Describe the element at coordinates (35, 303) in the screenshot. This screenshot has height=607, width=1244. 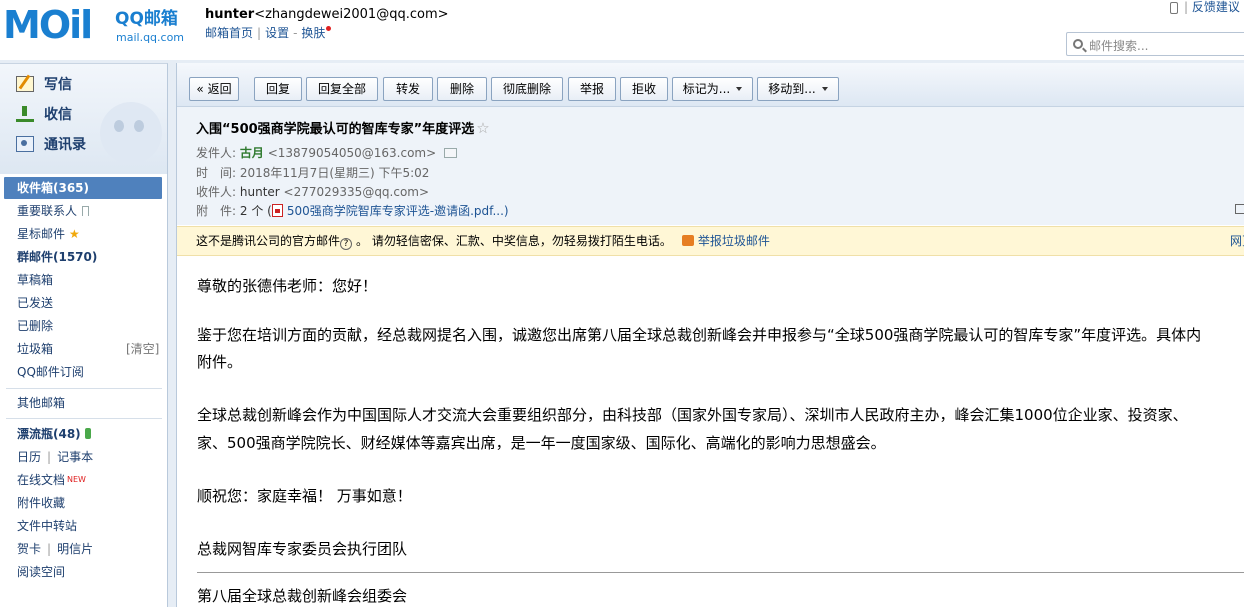
I see `sidebar-item-sent: 已发送` at that location.